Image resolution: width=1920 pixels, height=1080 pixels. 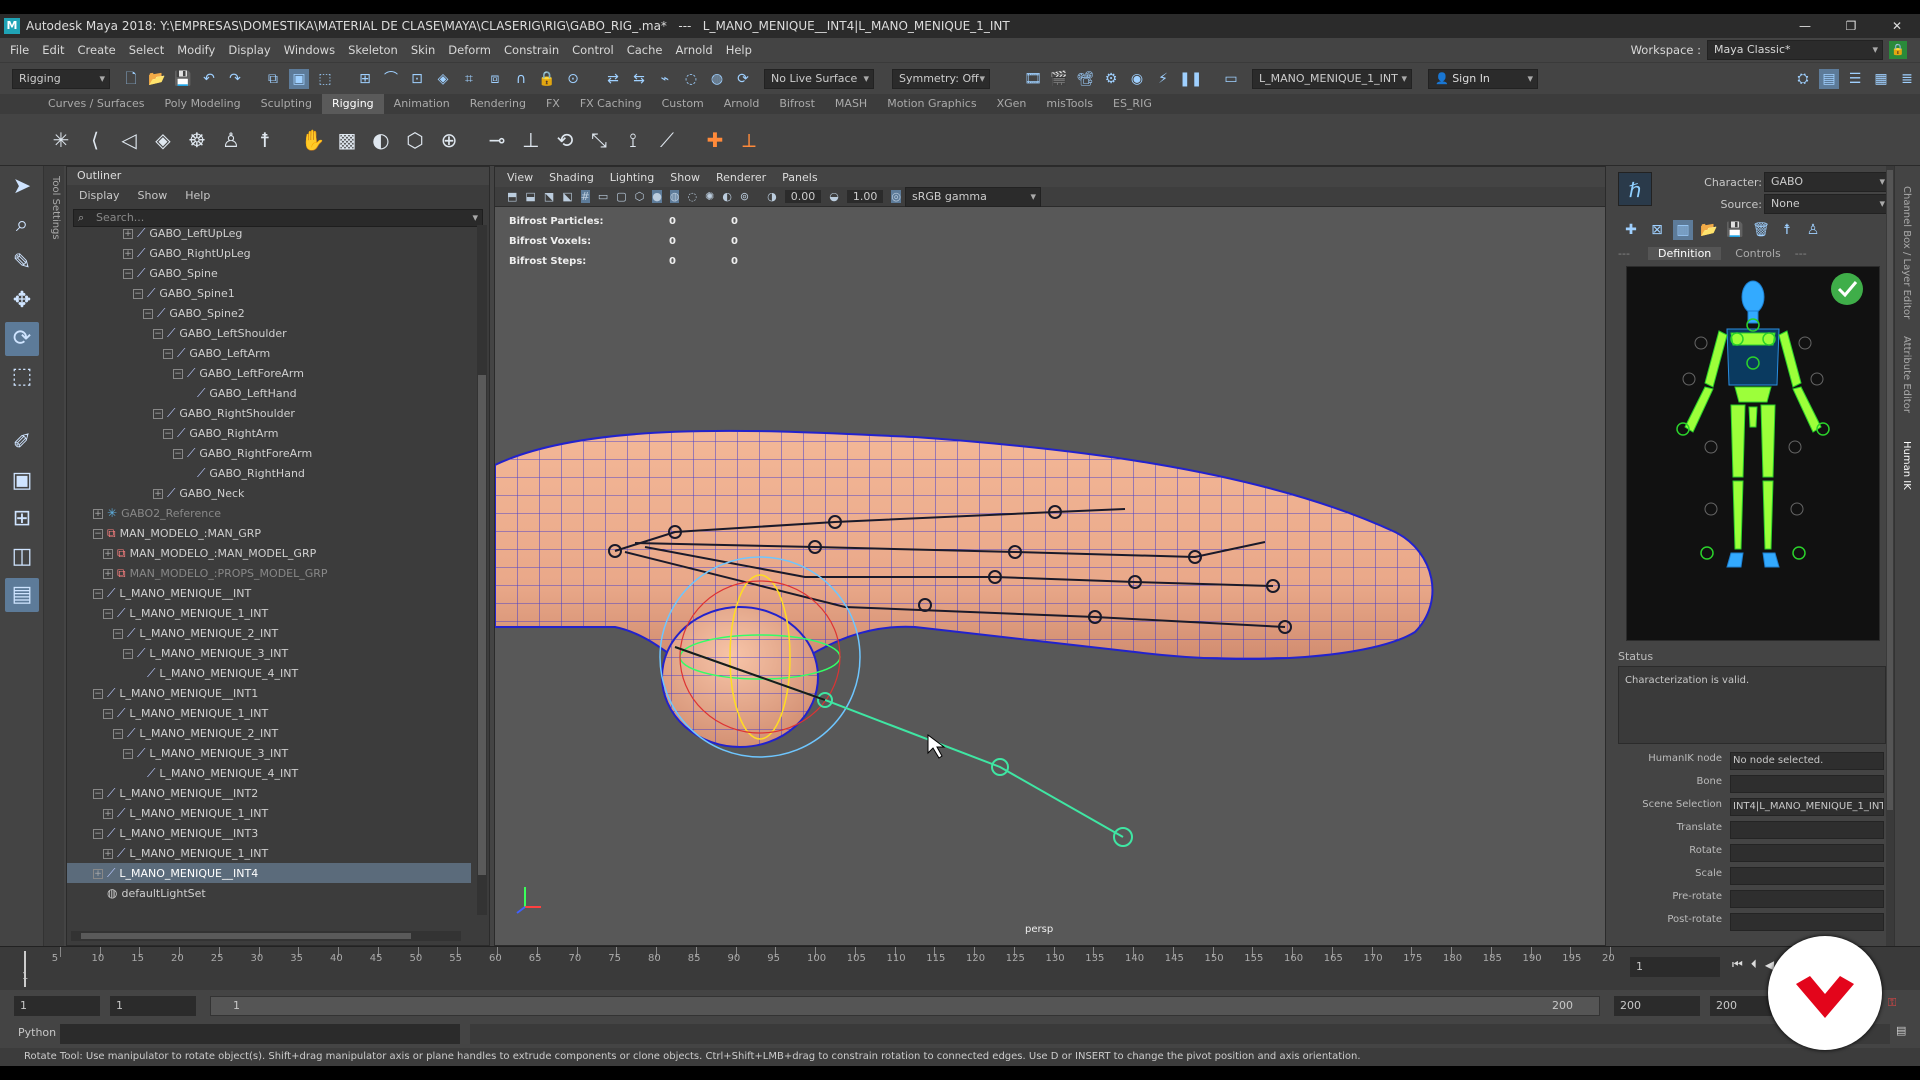 I want to click on tab-controls: Controls, so click(x=1758, y=253).